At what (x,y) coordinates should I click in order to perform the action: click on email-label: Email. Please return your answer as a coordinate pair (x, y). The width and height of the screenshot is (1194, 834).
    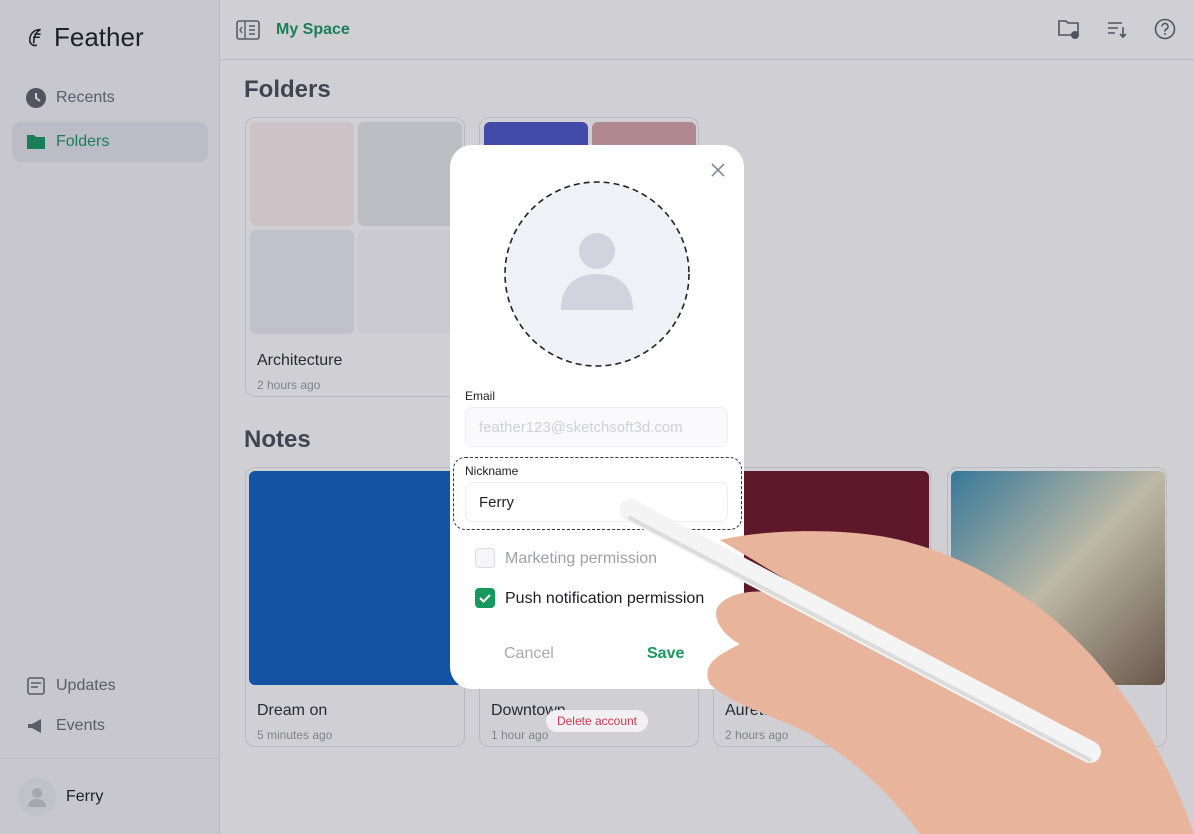
    Looking at the image, I should click on (480, 396).